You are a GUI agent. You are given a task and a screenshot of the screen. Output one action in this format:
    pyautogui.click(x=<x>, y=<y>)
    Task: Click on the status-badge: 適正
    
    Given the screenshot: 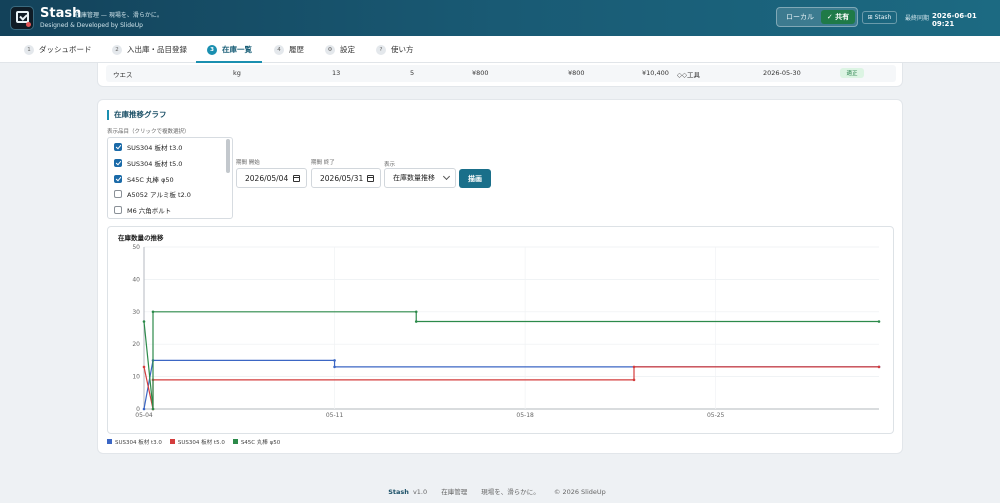 What is the action you would take?
    pyautogui.click(x=852, y=73)
    